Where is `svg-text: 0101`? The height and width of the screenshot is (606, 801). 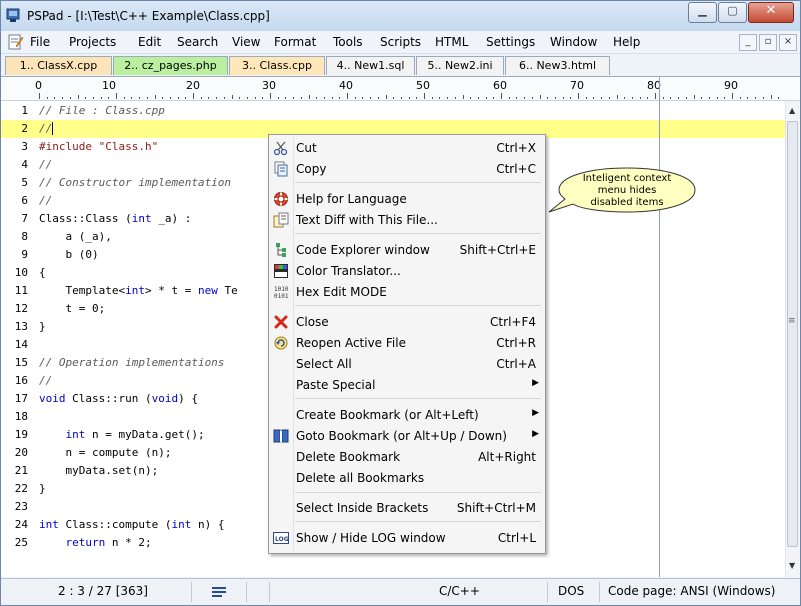 svg-text: 0101 is located at coordinates (281, 296).